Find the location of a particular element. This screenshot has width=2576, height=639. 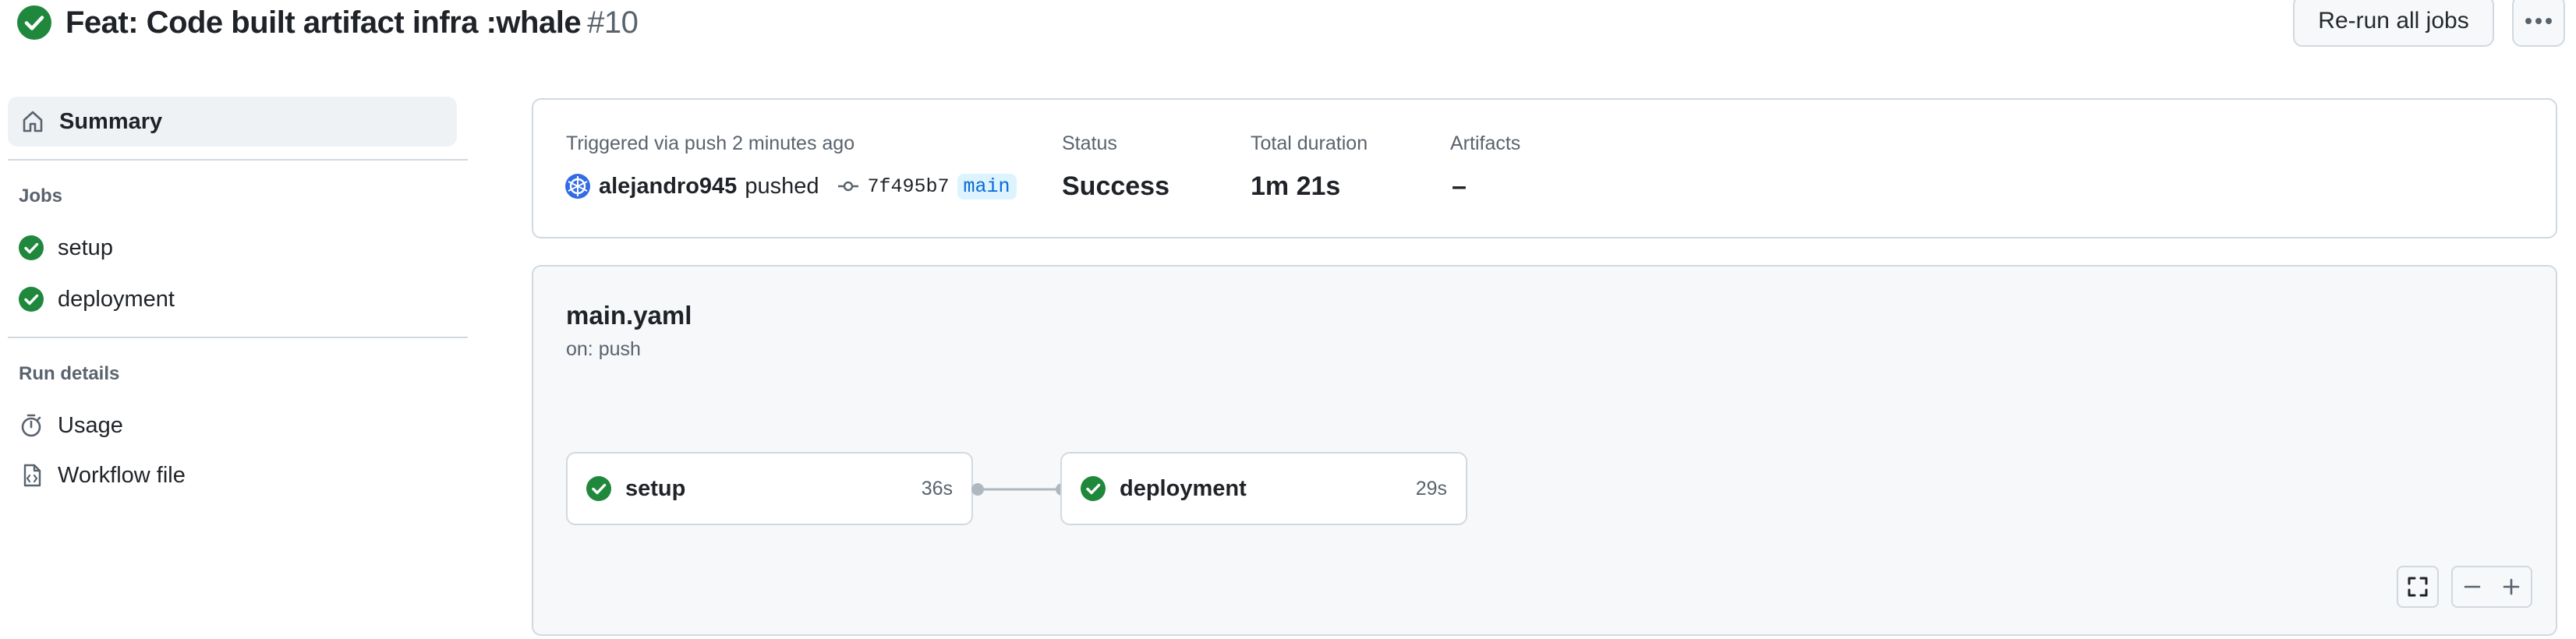

workflow-filename: main.yaml is located at coordinates (629, 316).